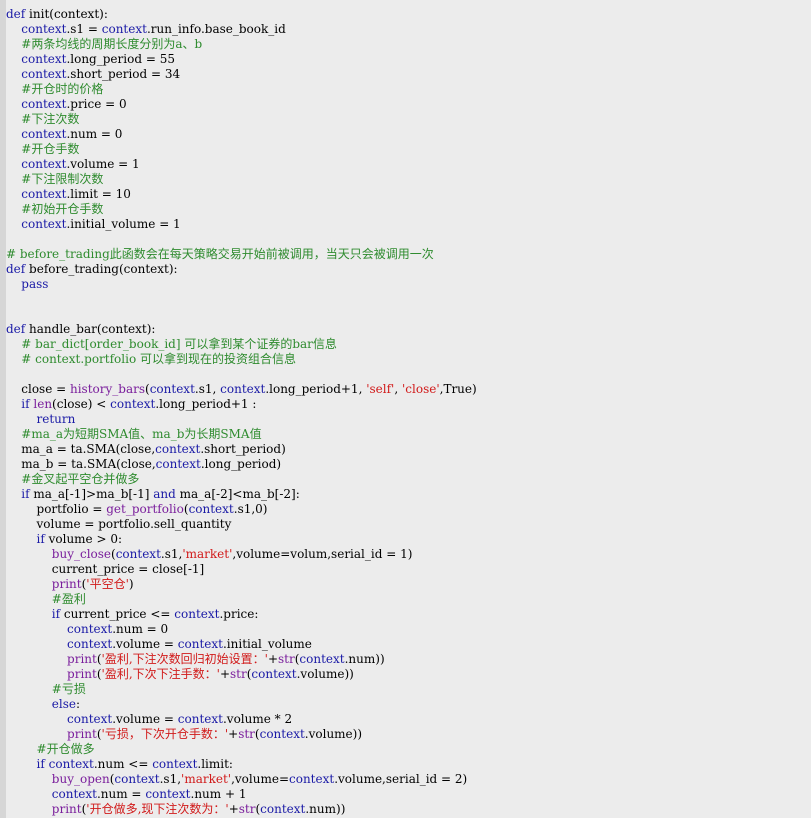 The height and width of the screenshot is (818, 811). Describe the element at coordinates (408, 149) in the screenshot. I see `code-line: #开仓手数` at that location.